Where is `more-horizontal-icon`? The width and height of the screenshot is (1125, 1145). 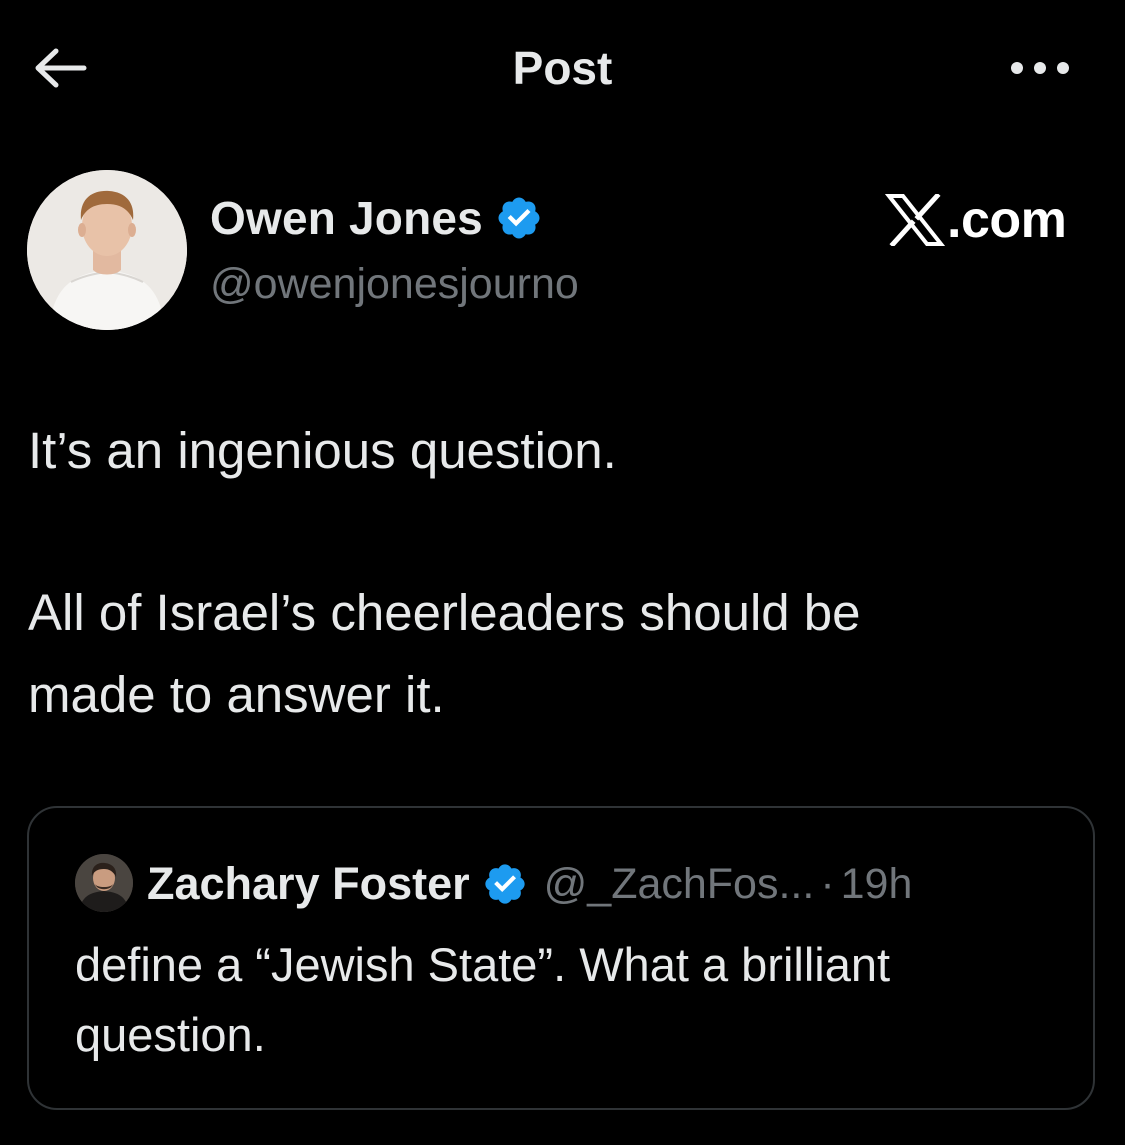
more-horizontal-icon is located at coordinates (1040, 68).